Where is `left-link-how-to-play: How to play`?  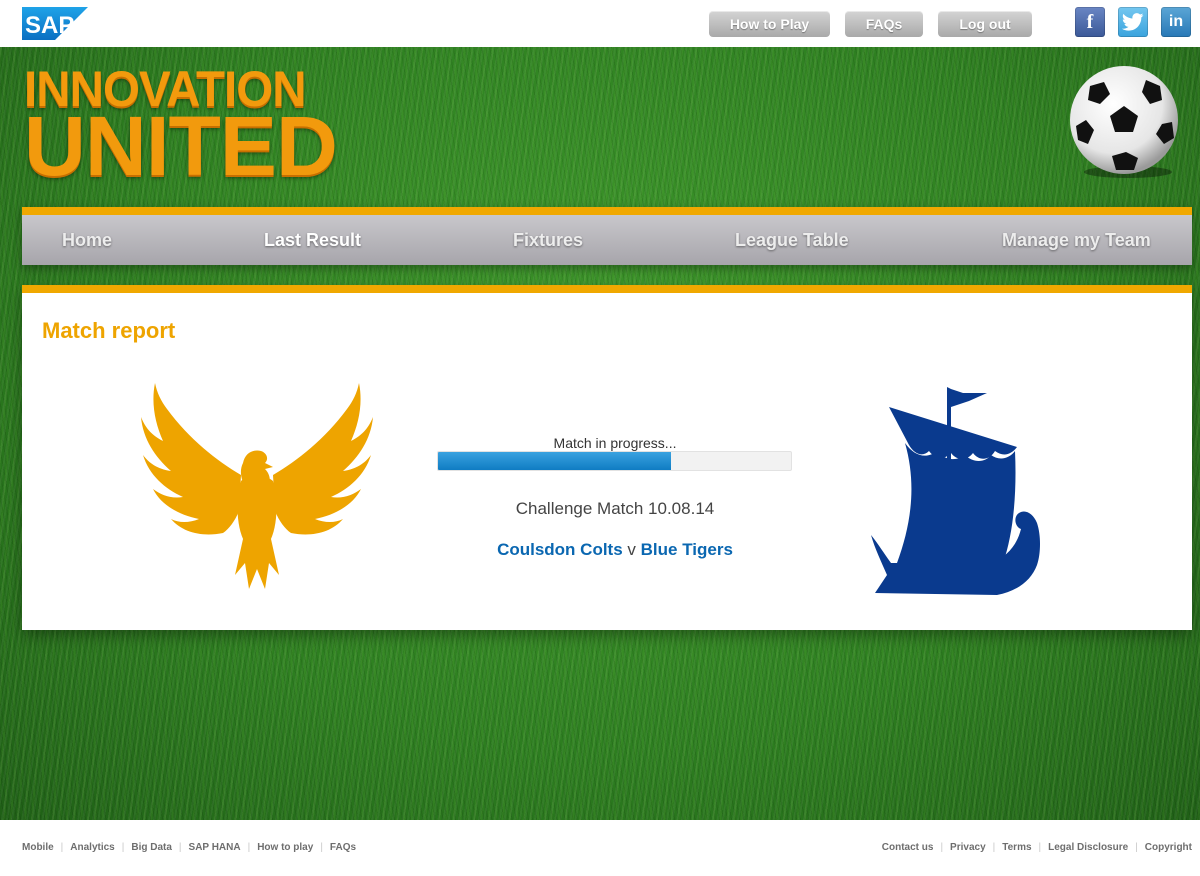 left-link-how-to-play: How to play is located at coordinates (285, 847).